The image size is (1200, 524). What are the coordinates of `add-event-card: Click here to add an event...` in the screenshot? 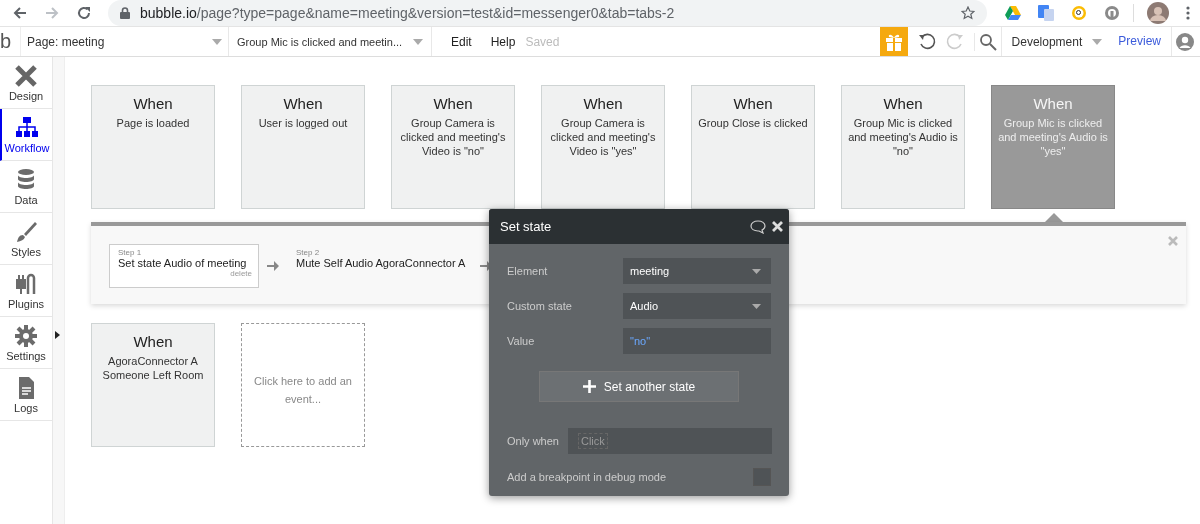 It's located at (303, 385).